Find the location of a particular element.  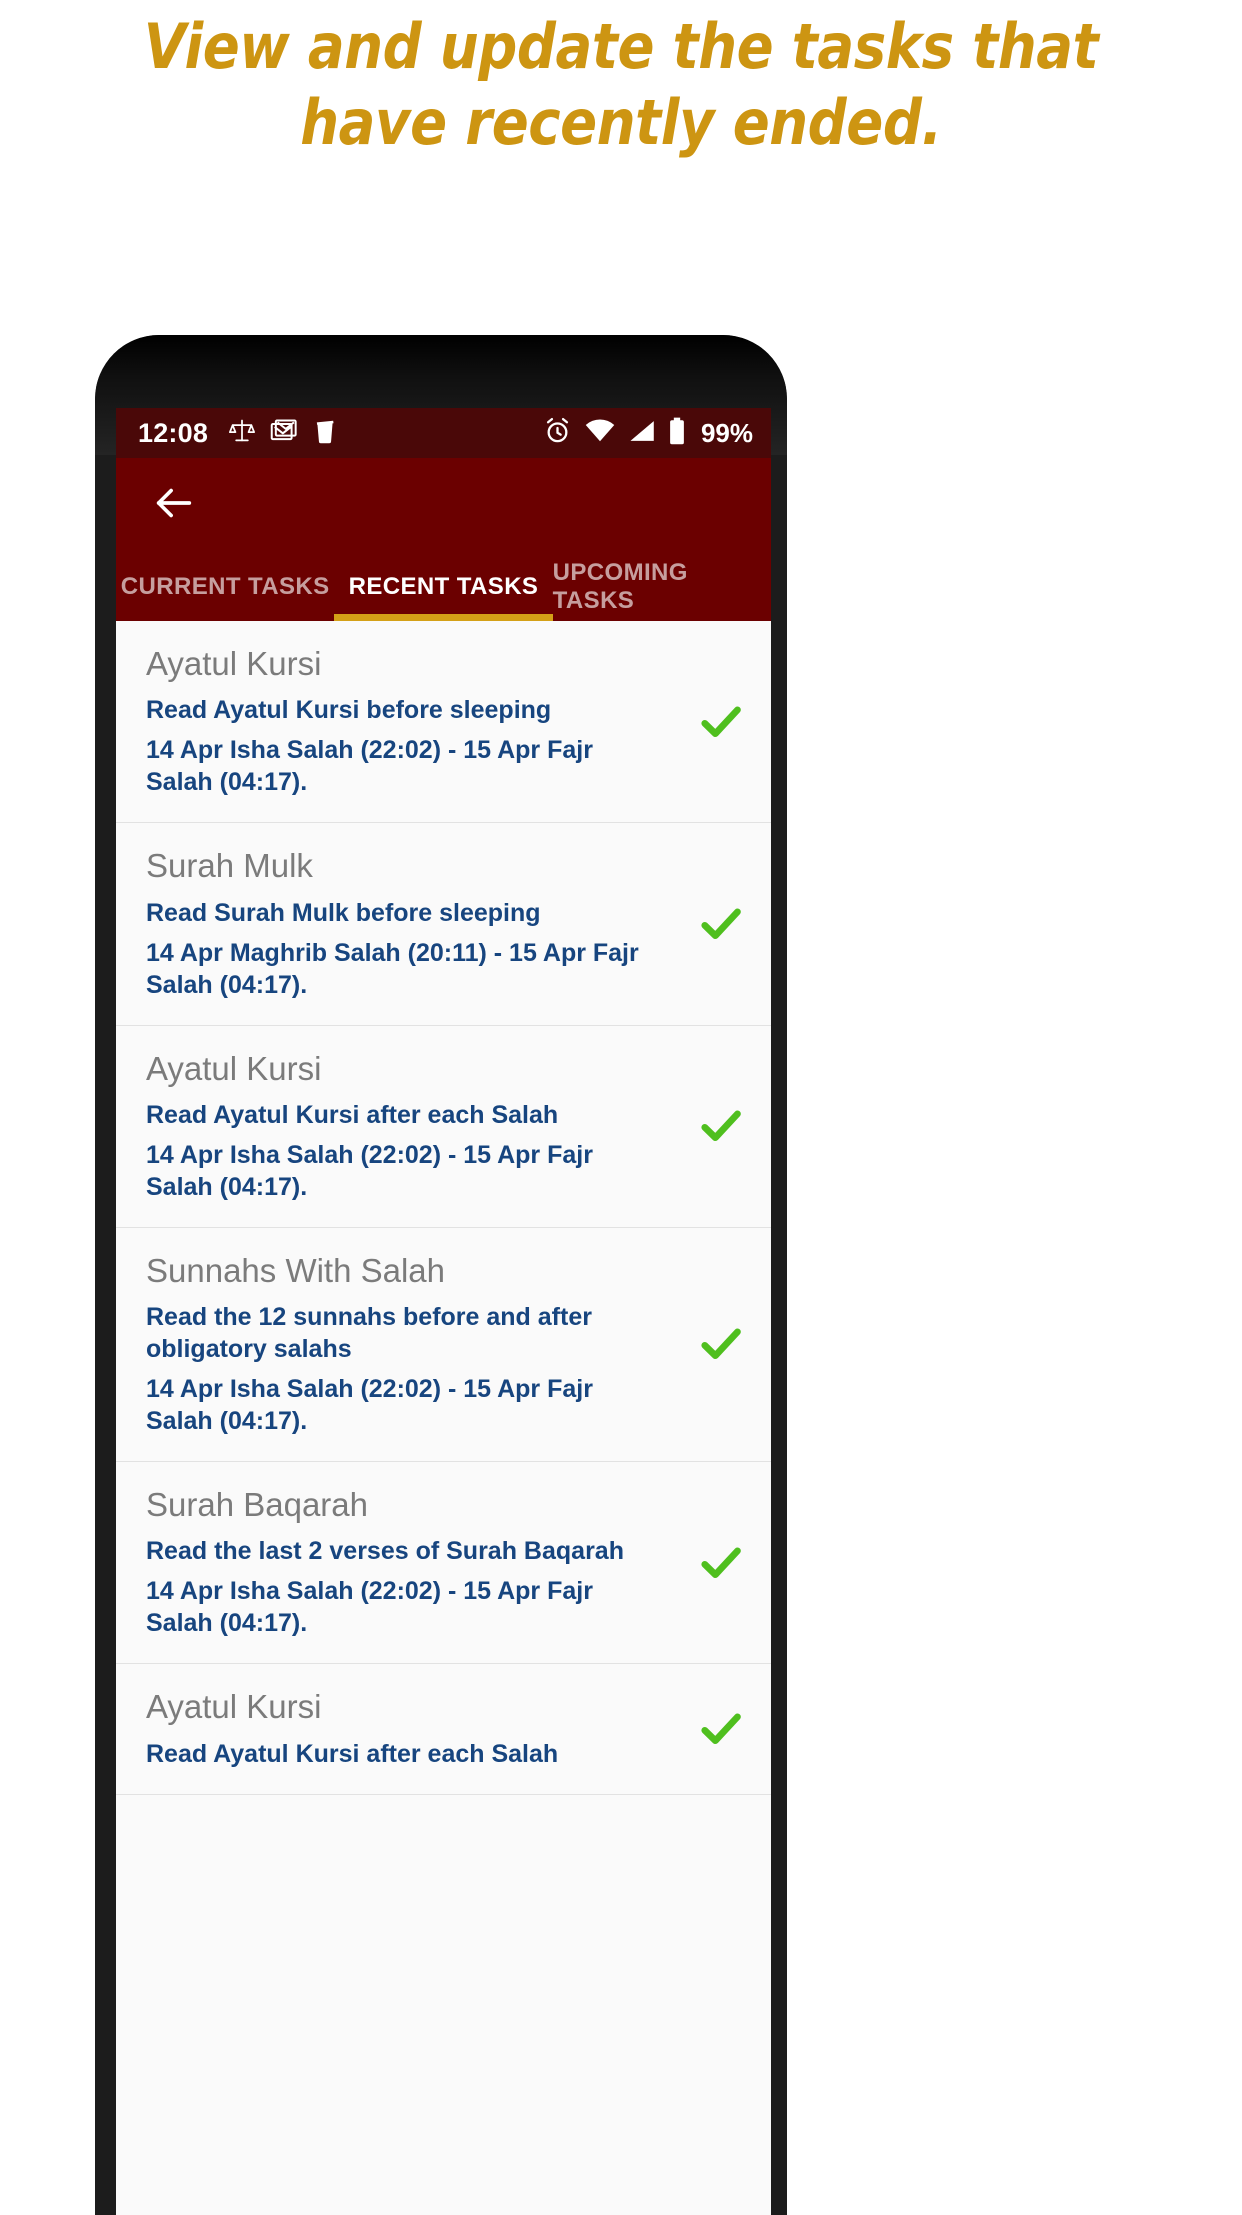

arrow-left-icon is located at coordinates (174, 505).